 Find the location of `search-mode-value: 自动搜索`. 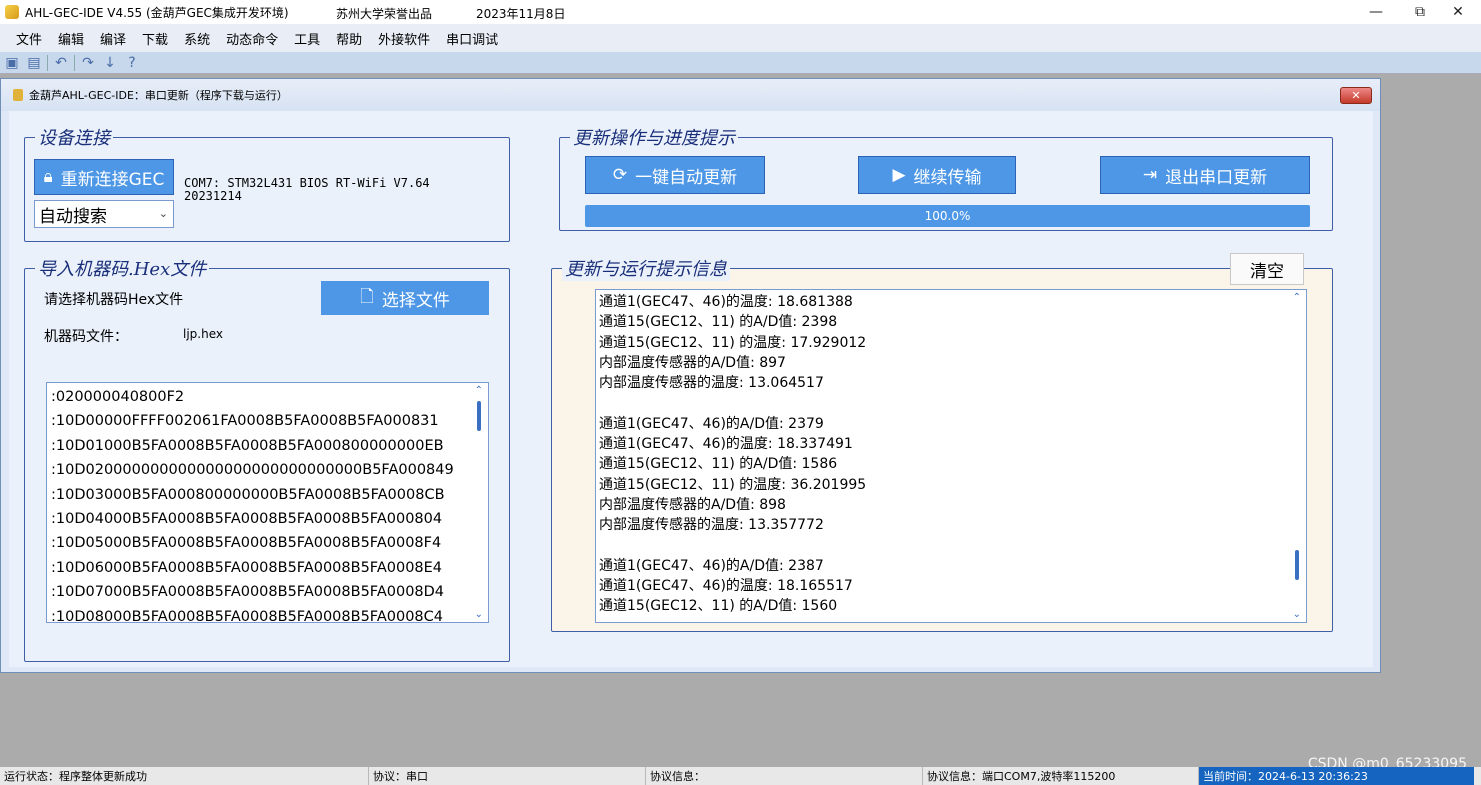

search-mode-value: 自动搜索 is located at coordinates (73, 216).